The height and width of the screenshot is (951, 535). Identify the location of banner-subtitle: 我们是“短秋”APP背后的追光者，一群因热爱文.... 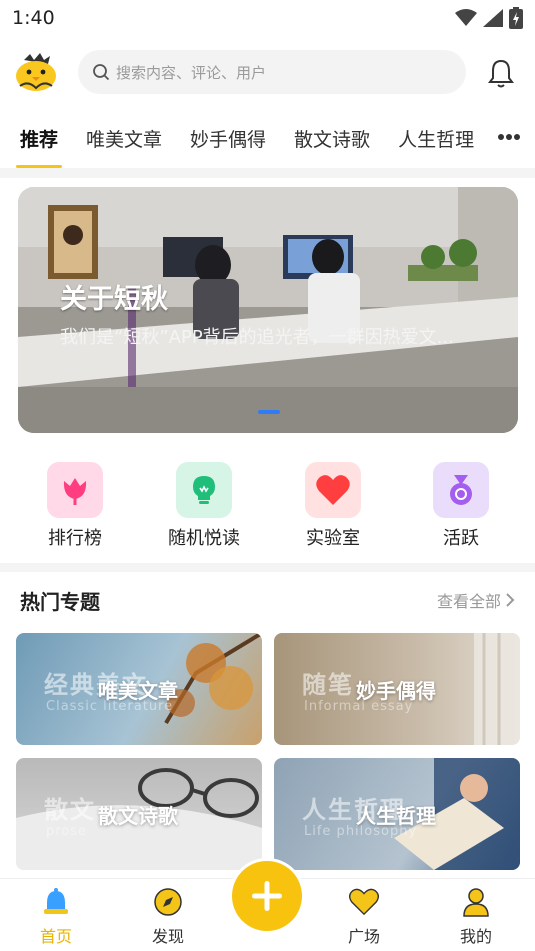
(257, 337).